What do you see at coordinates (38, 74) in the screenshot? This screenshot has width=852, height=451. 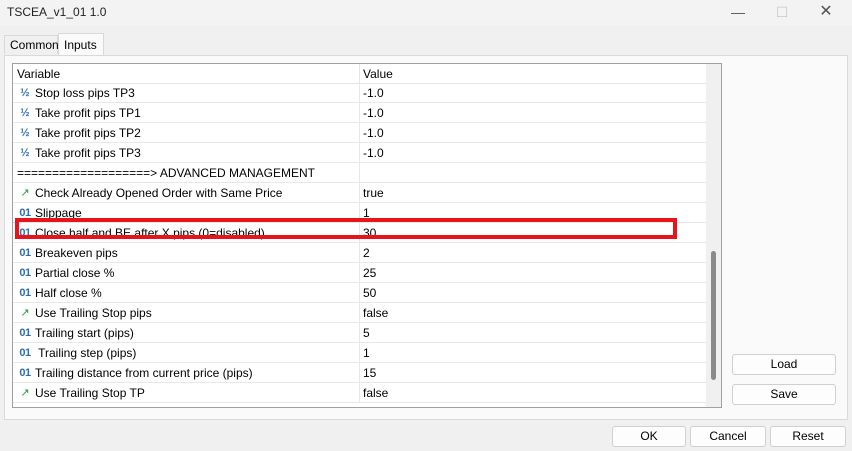 I see `column-header-variable: Variable` at bounding box center [38, 74].